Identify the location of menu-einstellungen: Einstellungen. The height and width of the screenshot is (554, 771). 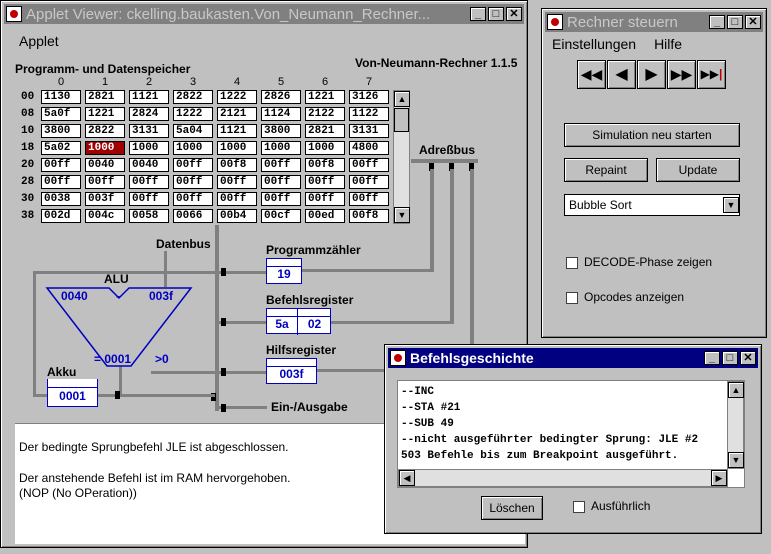
(594, 44).